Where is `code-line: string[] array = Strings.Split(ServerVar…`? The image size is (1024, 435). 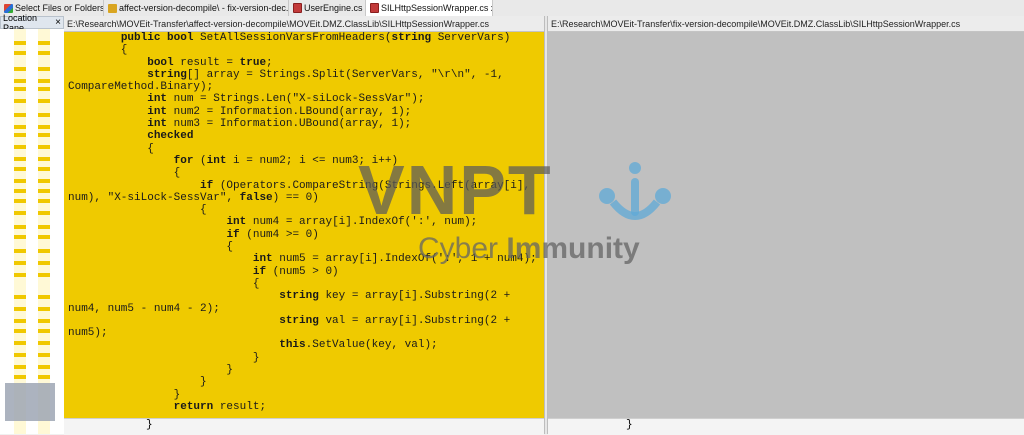 code-line: string[] array = Strings.Split(ServerVar… is located at coordinates (325, 74).